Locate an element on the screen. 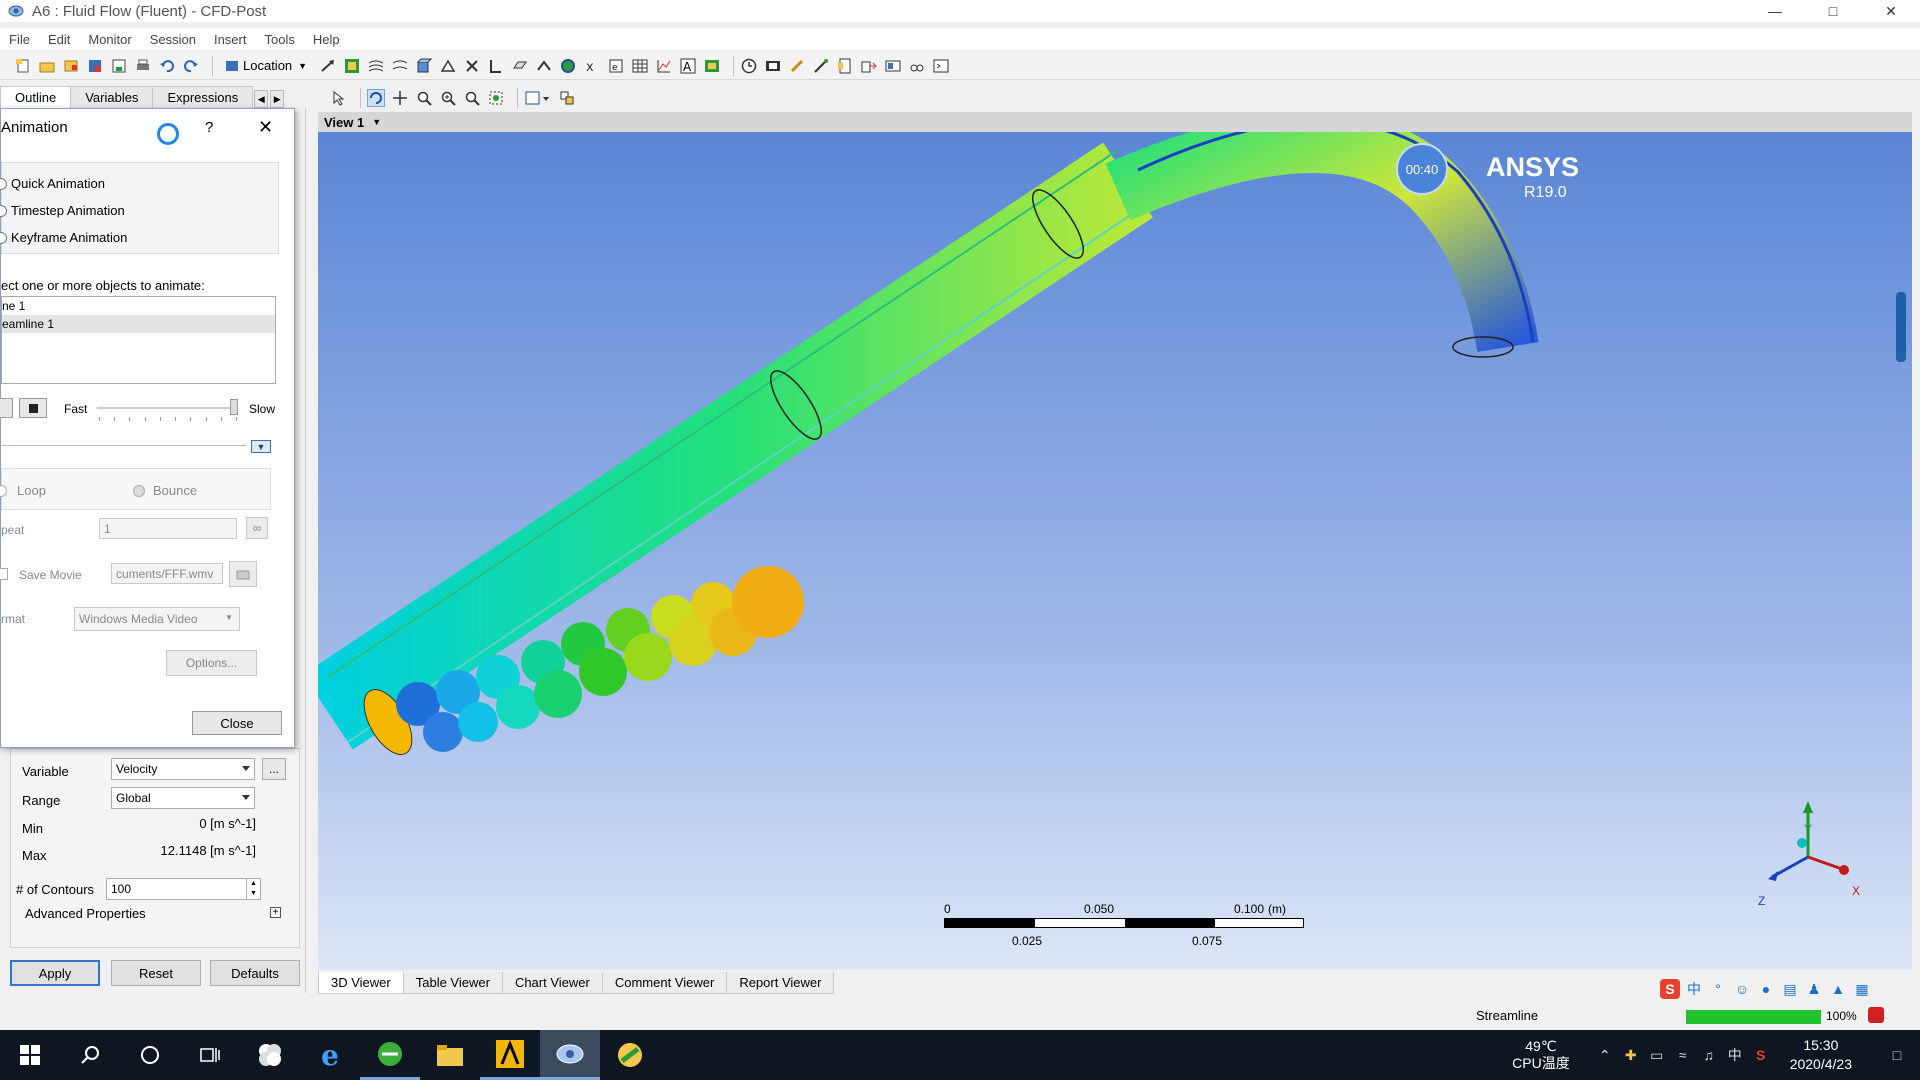 This screenshot has width=1920, height=1080. play-button is located at coordinates (6, 408).